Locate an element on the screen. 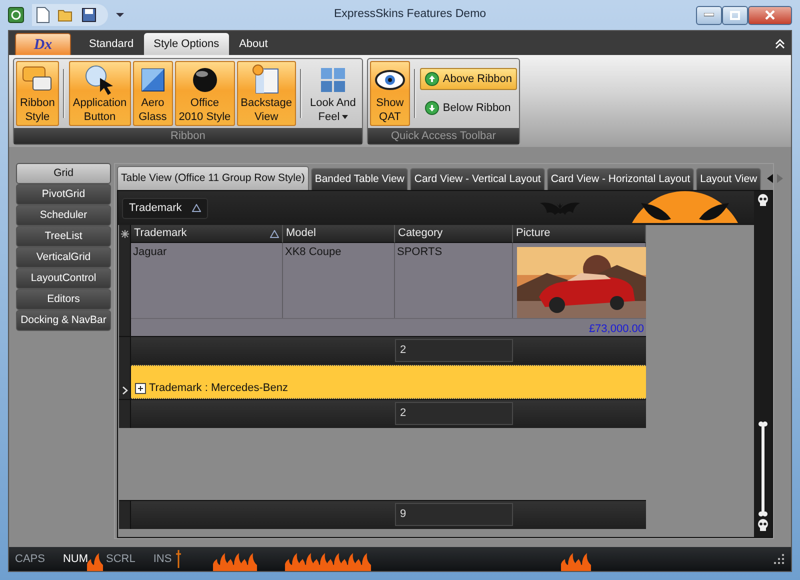  scroll-left-icon is located at coordinates (770, 178).